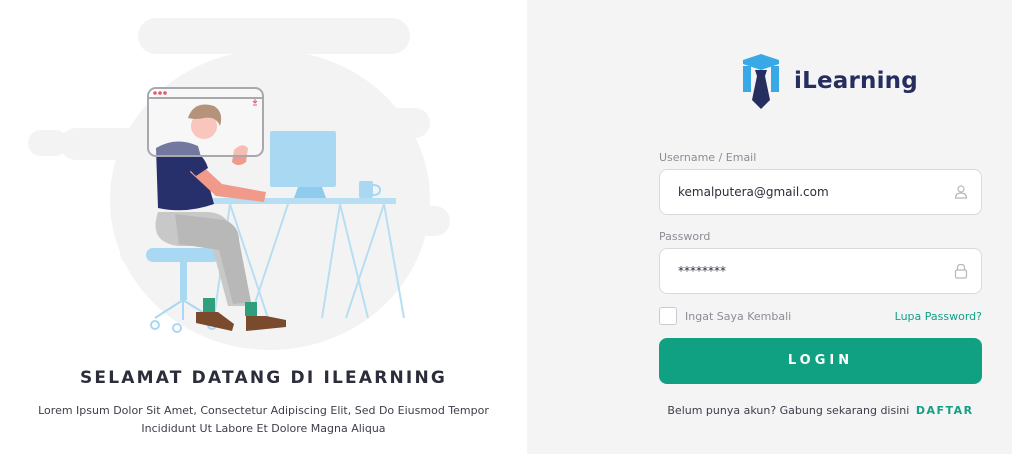 Image resolution: width=1012 pixels, height=454 pixels. I want to click on remember-checkbox, so click(668, 316).